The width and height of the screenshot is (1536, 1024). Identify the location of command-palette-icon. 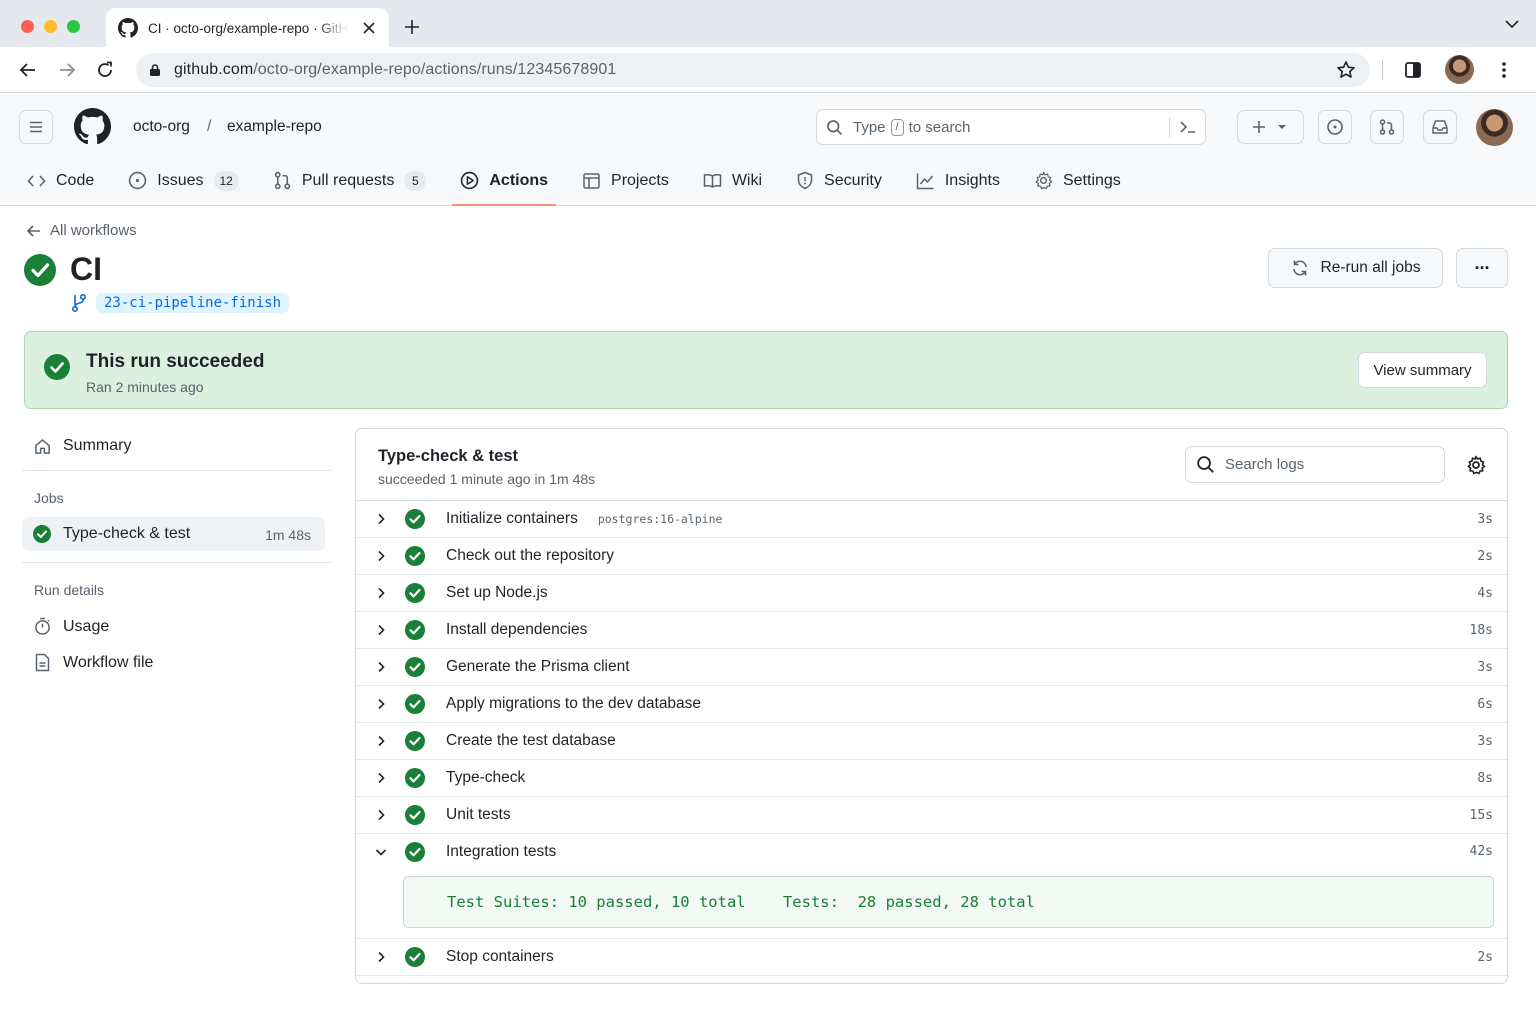
(1188, 127).